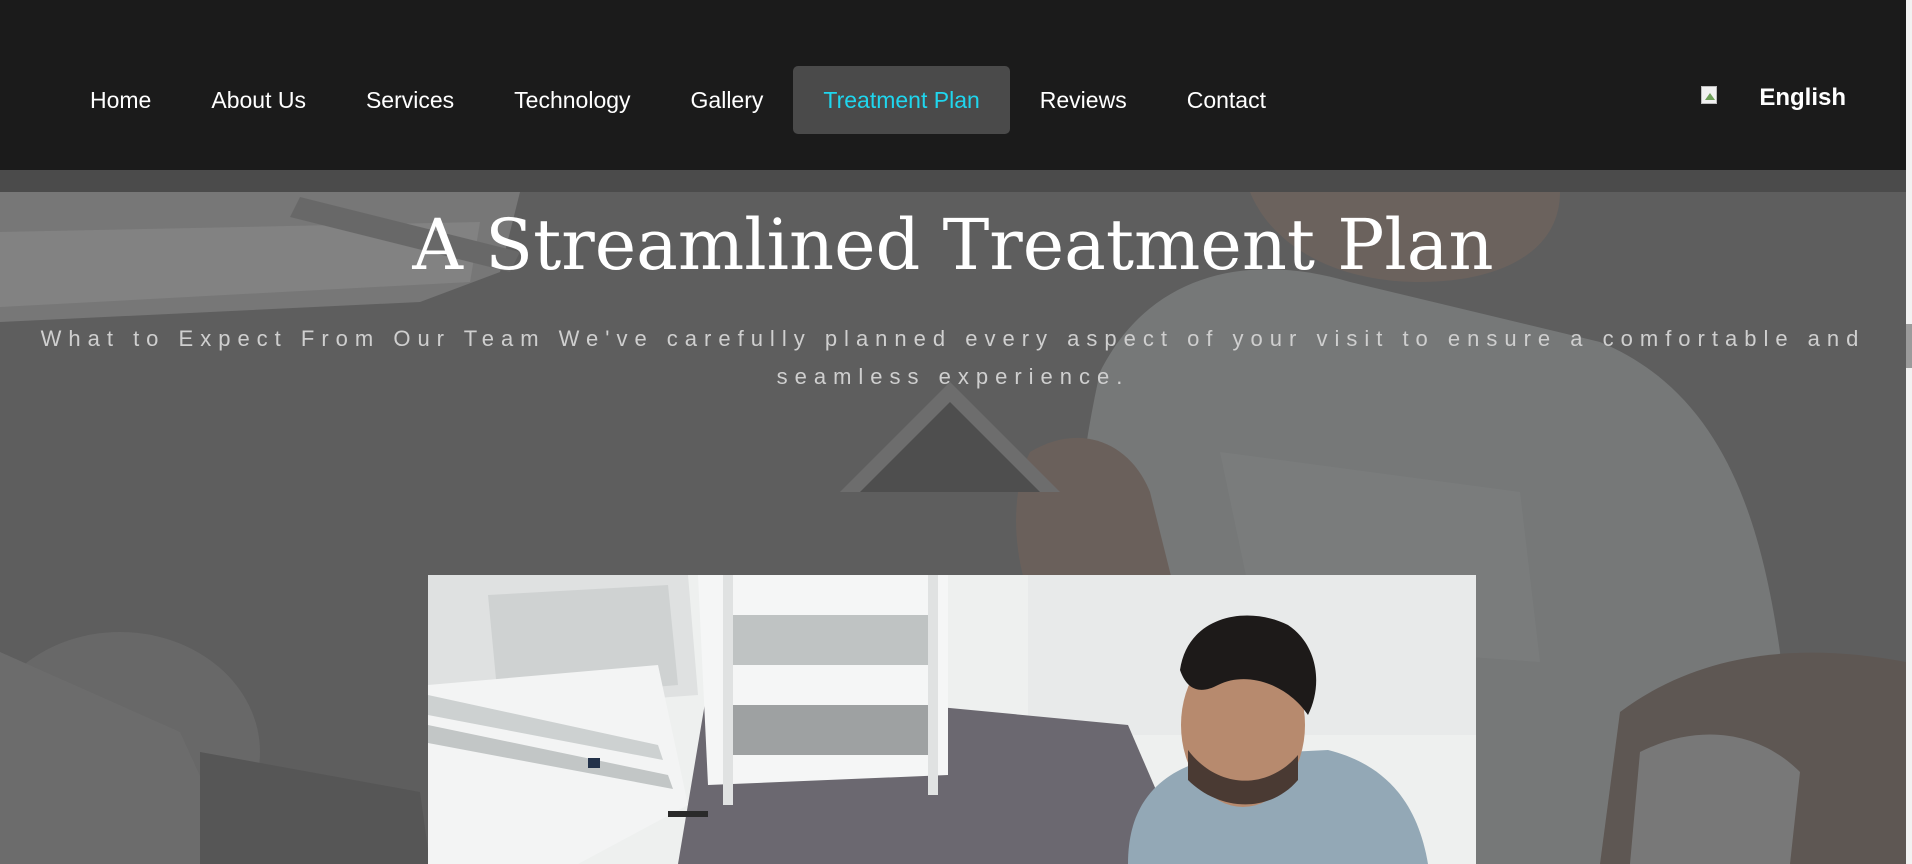  What do you see at coordinates (1226, 100) in the screenshot?
I see `nav-item-contact: Contact` at bounding box center [1226, 100].